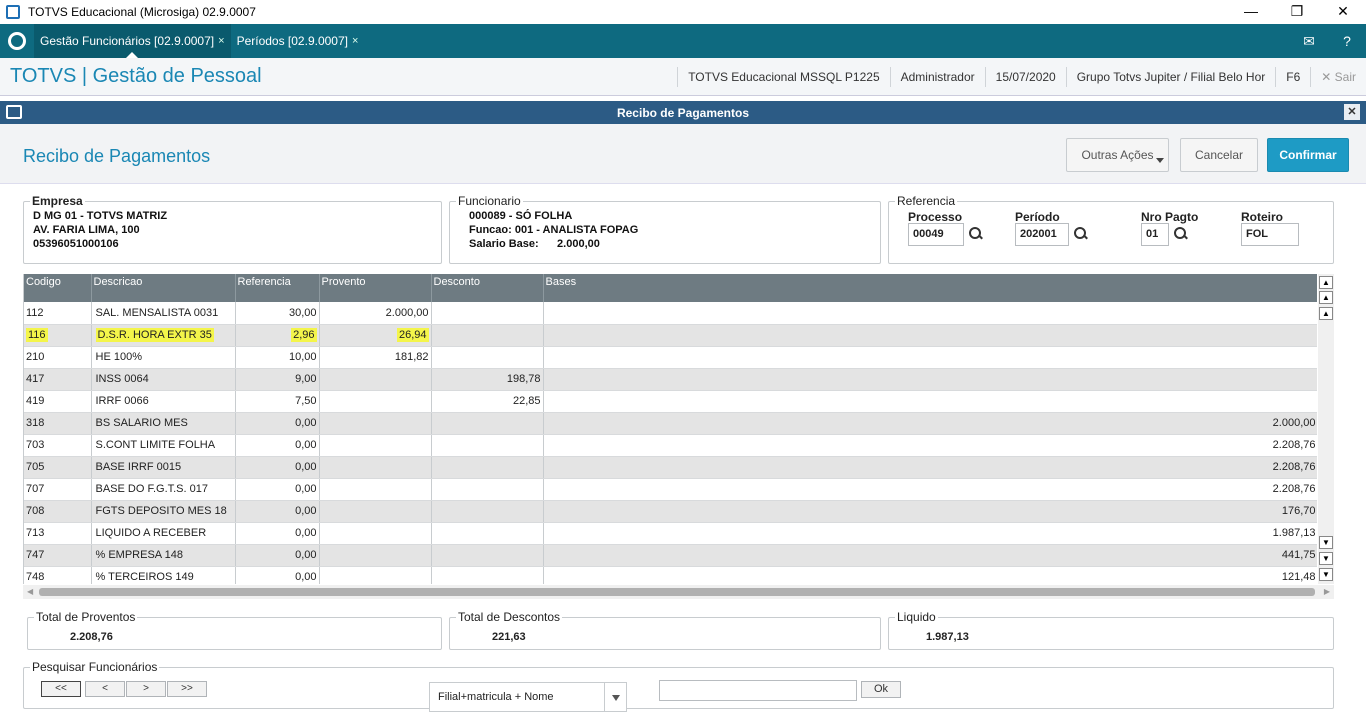  What do you see at coordinates (487, 288) in the screenshot?
I see `col-desconto: Desconto` at bounding box center [487, 288].